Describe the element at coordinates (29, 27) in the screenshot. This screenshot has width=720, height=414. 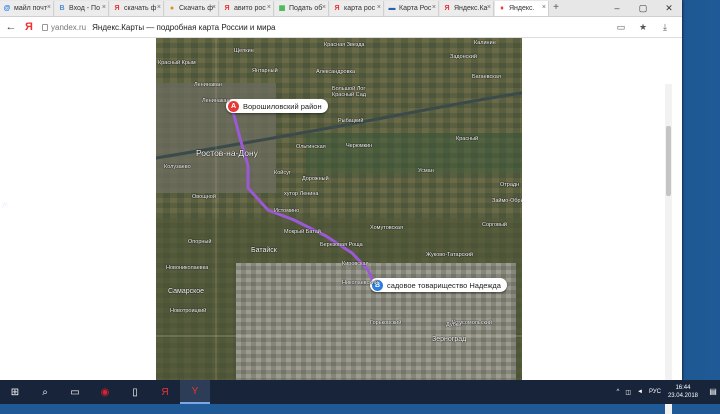
I see `yandex-logo-icon: Я` at that location.